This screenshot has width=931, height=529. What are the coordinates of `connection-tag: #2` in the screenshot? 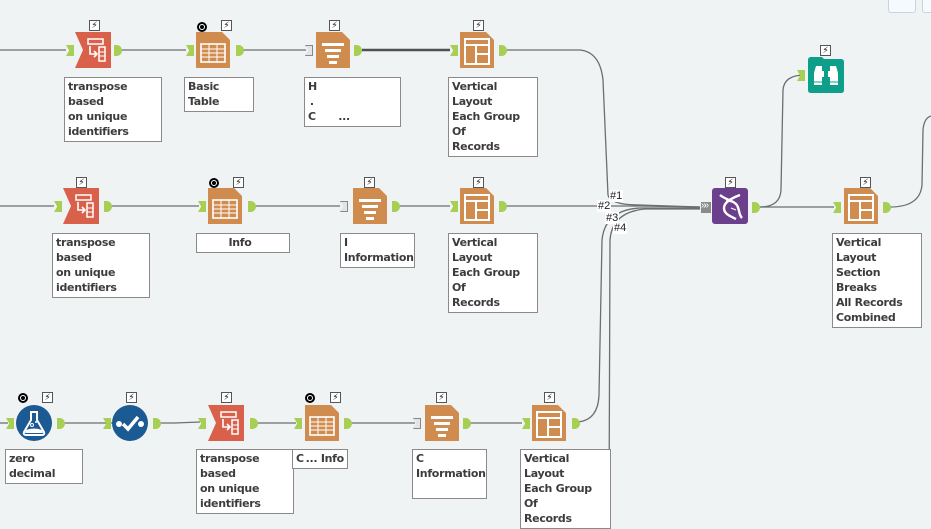 It's located at (604, 206).